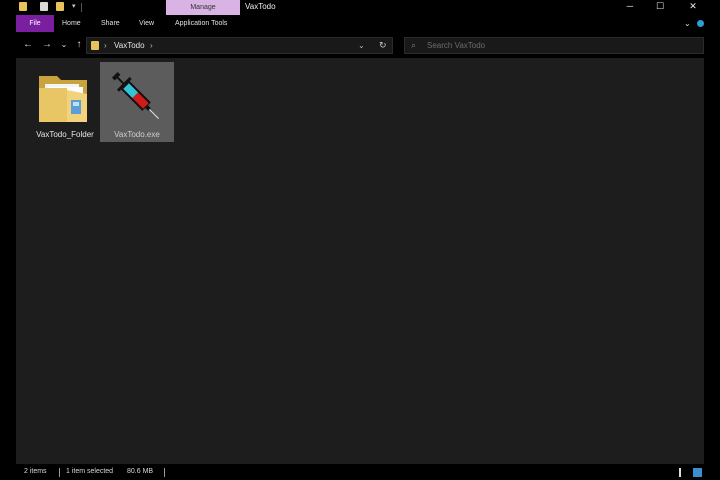 This screenshot has height=480, width=720. What do you see at coordinates (79, 45) in the screenshot?
I see `up-button: ↑` at bounding box center [79, 45].